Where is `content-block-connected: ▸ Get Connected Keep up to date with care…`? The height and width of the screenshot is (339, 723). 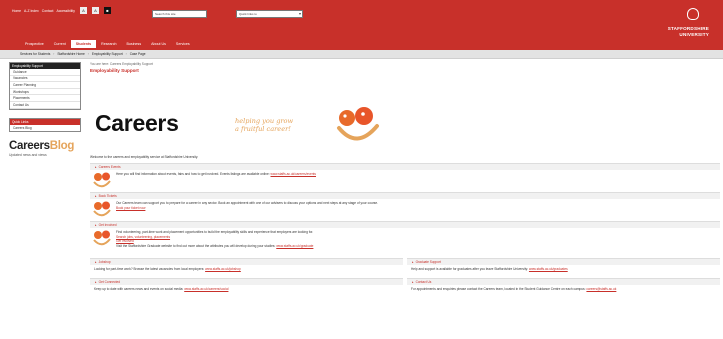
content-block-connected: ▸ Get Connected Keep up to date with care… is located at coordinates (246, 286).